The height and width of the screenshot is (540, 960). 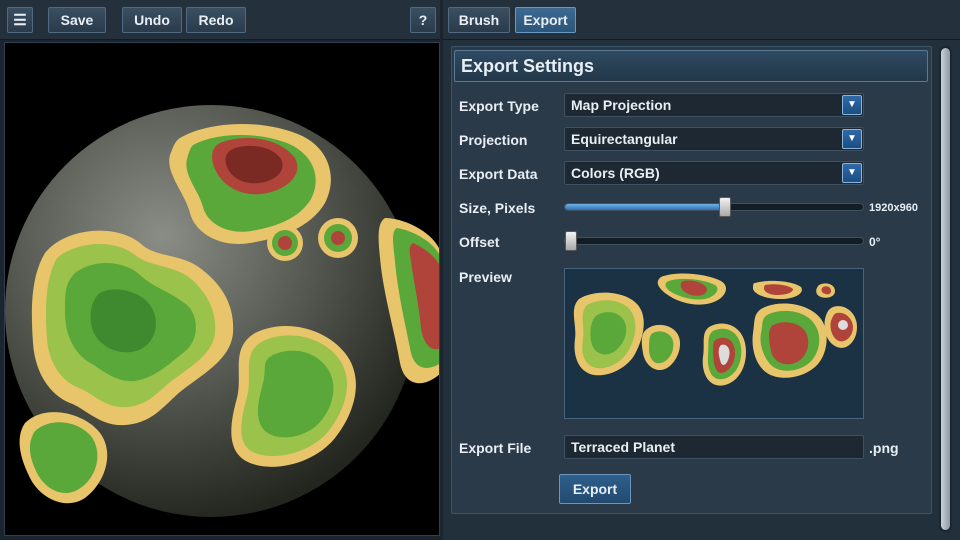 What do you see at coordinates (545, 20) in the screenshot?
I see `tab-export: Export` at bounding box center [545, 20].